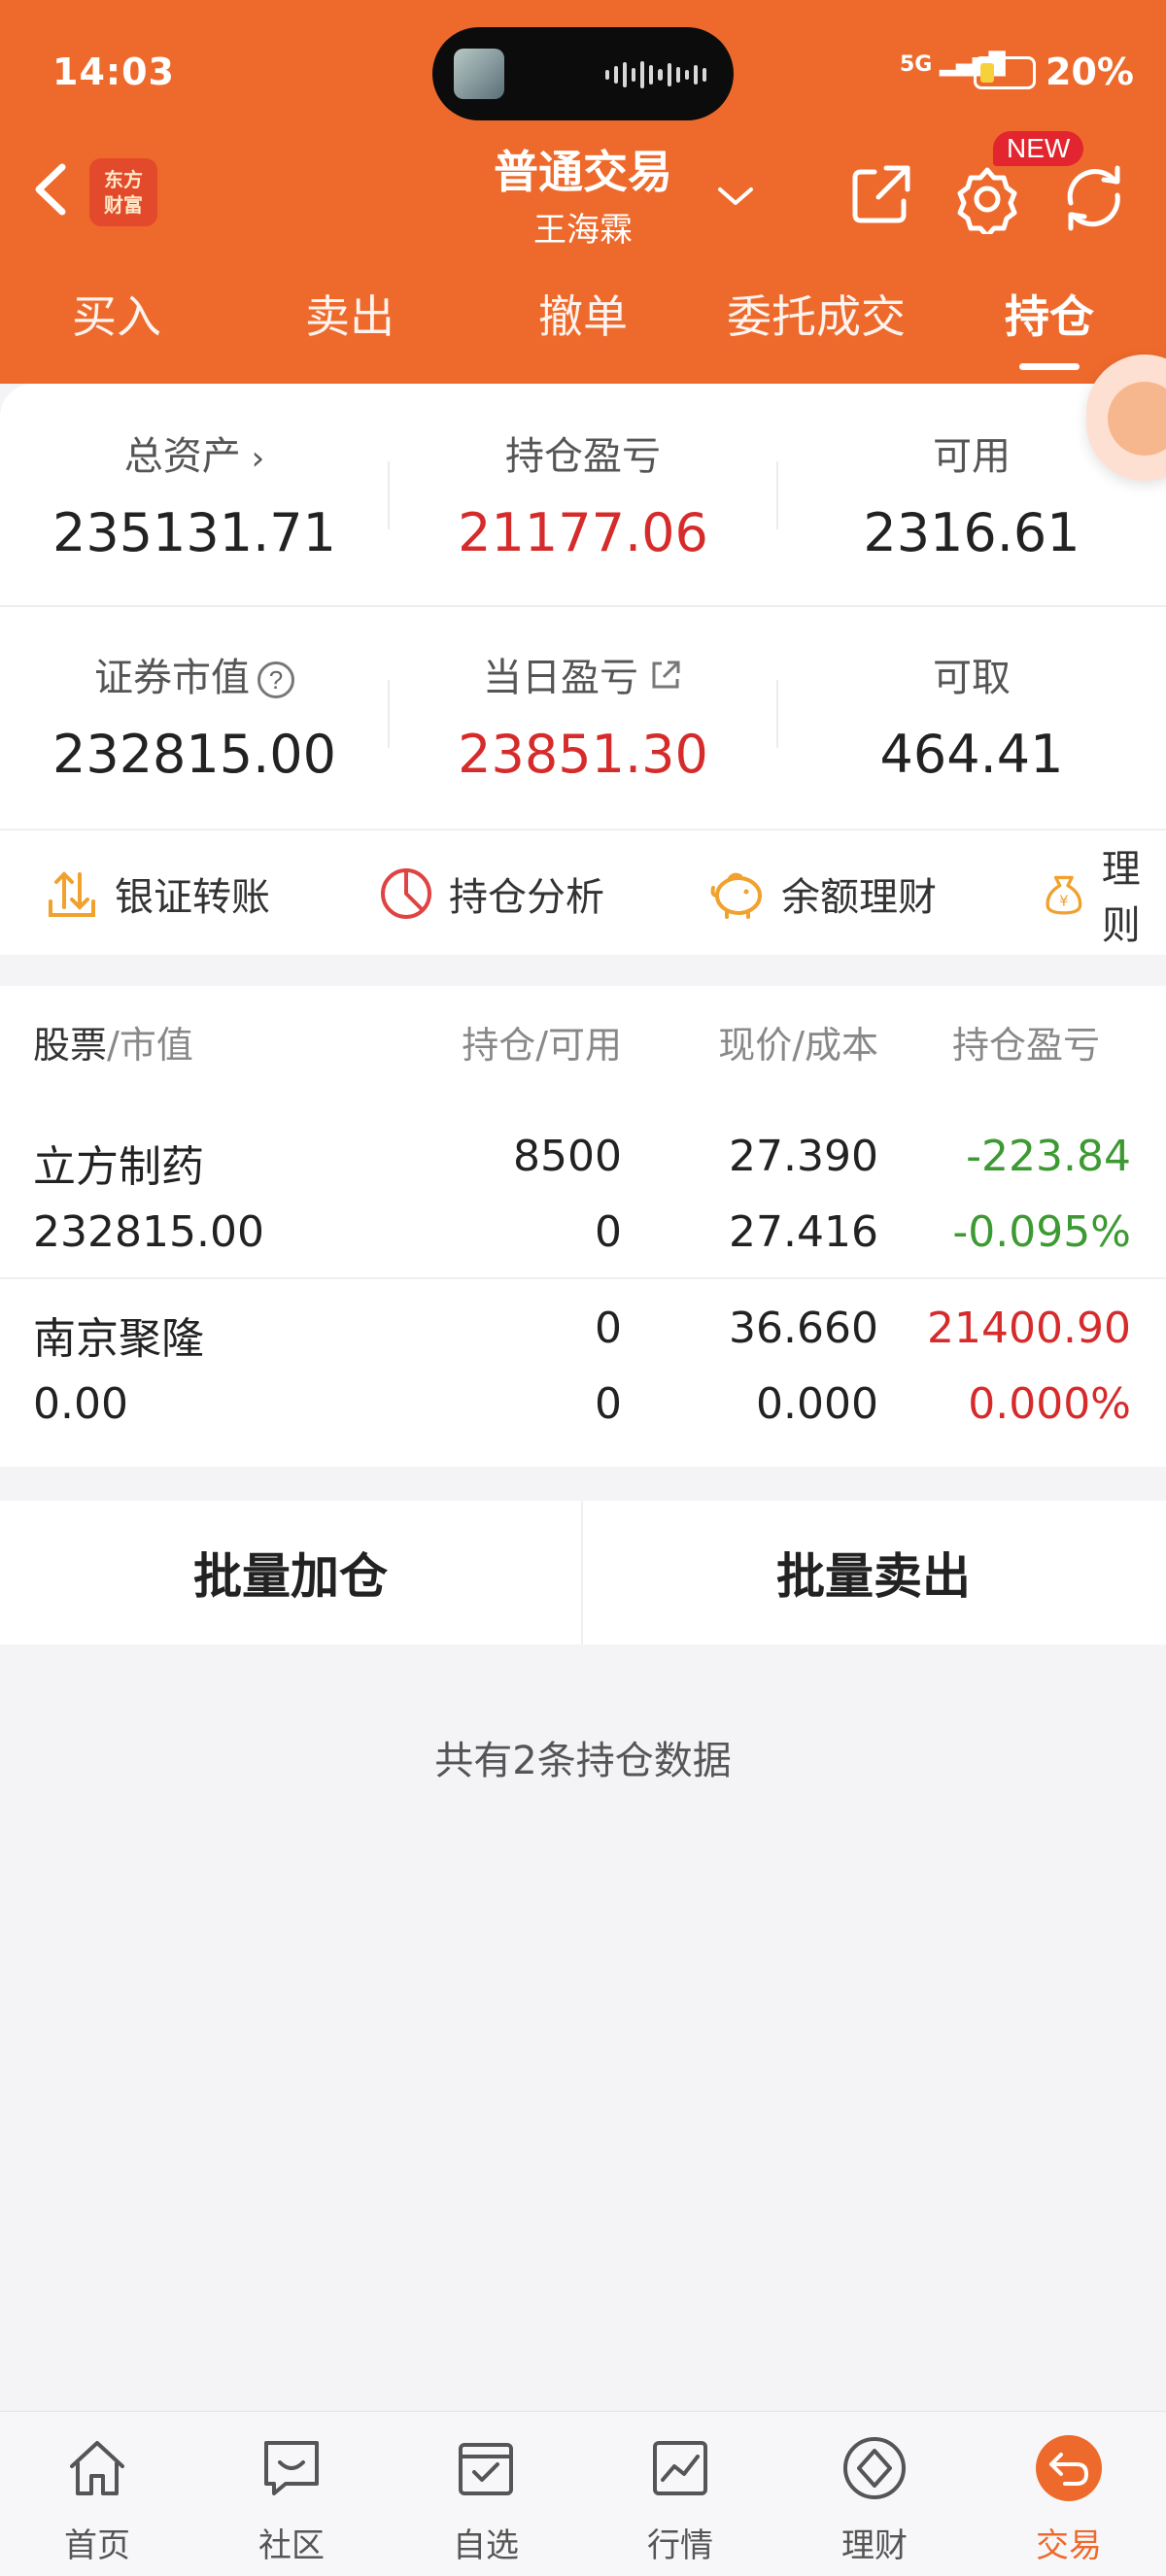  I want to click on nav-home: 首页, so click(97, 2494).